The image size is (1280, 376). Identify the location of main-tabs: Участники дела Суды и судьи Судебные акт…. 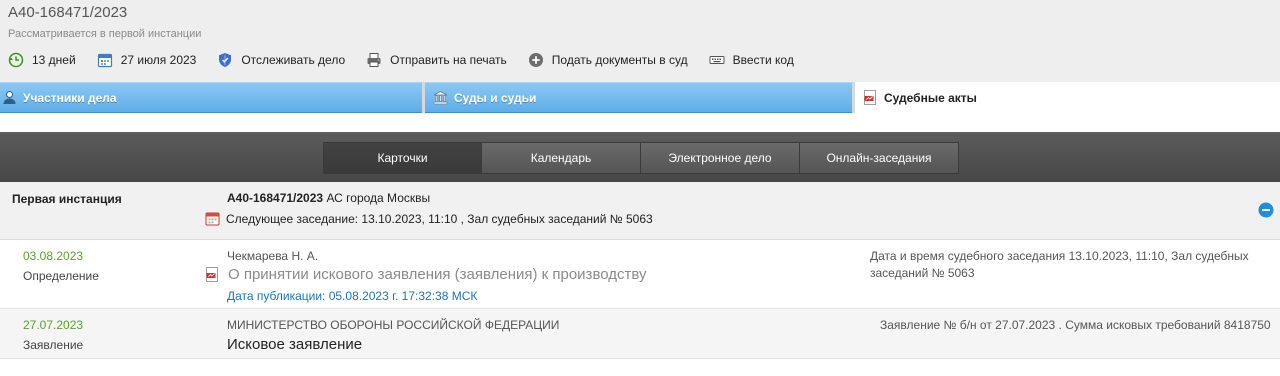
(640, 98).